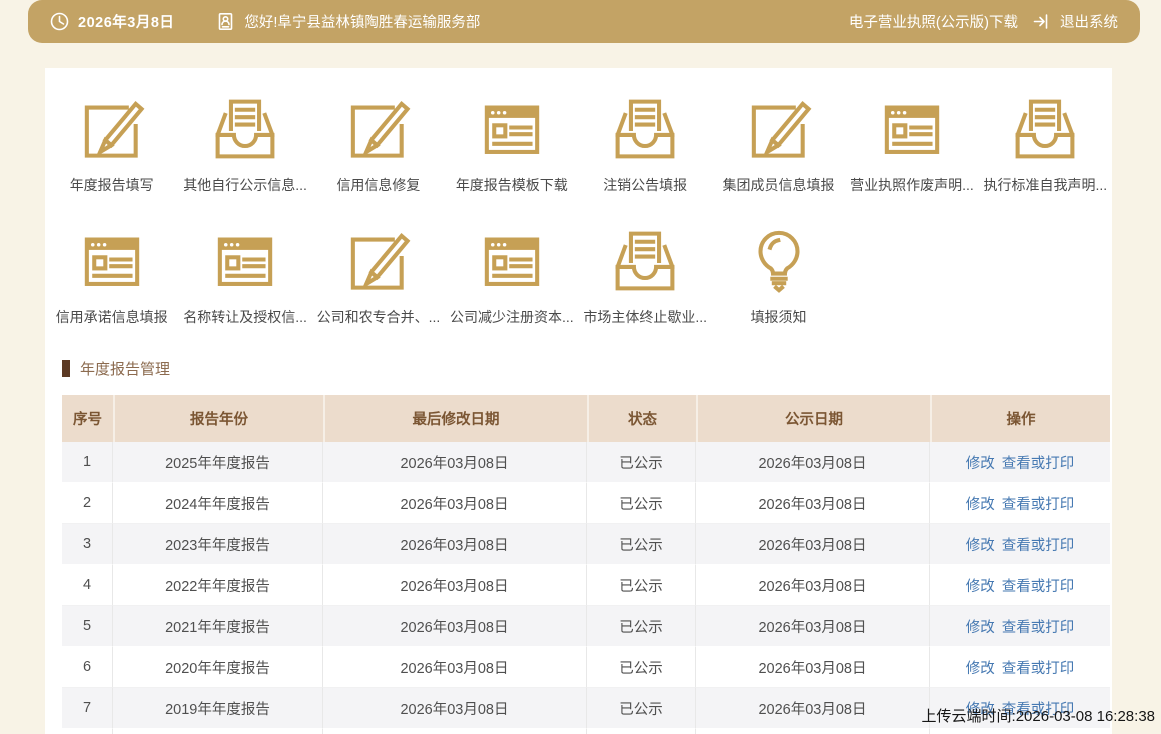 Image resolution: width=1161 pixels, height=734 pixels. I want to click on table-row, so click(586, 731).